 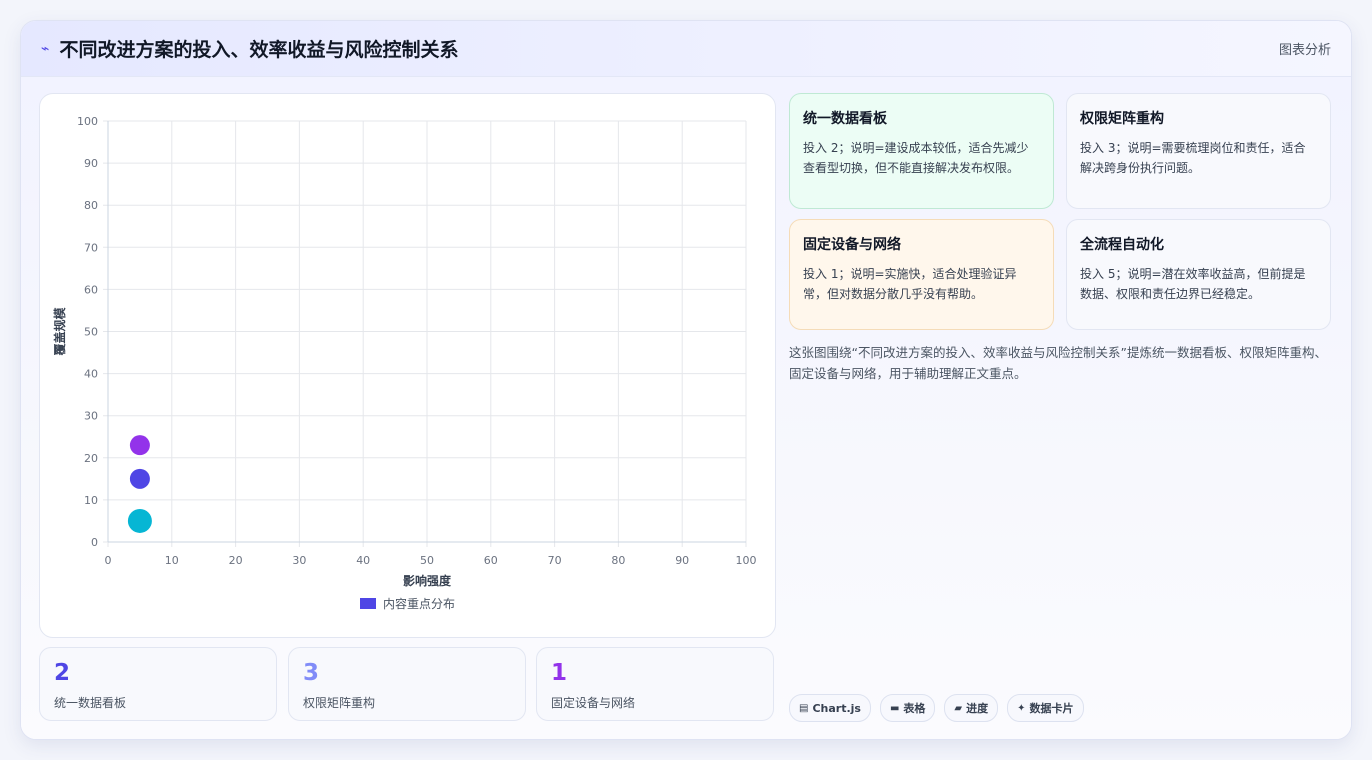 What do you see at coordinates (363, 560) in the screenshot?
I see `x-tick-label: 40` at bounding box center [363, 560].